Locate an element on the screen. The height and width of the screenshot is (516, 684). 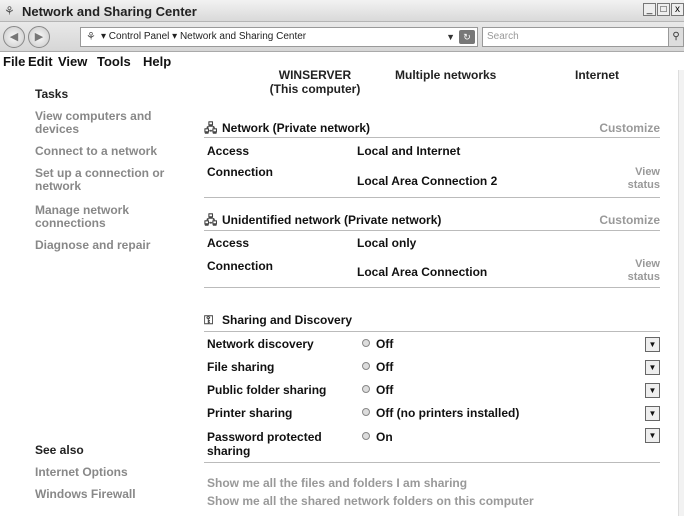
refresh-icon: ↻ is located at coordinates (467, 37).